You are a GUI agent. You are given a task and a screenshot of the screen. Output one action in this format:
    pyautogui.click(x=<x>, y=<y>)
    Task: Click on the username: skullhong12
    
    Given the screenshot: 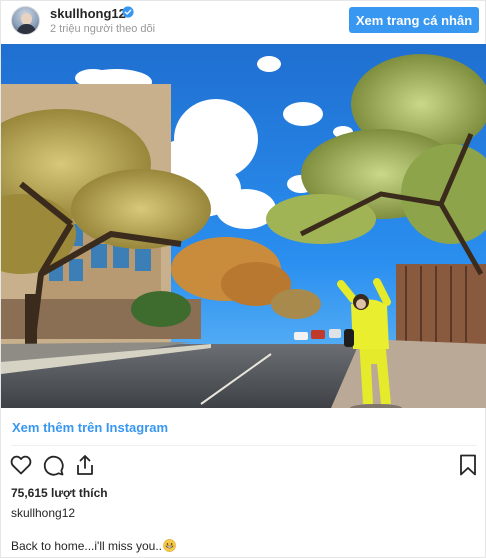 What is the action you would take?
    pyautogui.click(x=88, y=13)
    